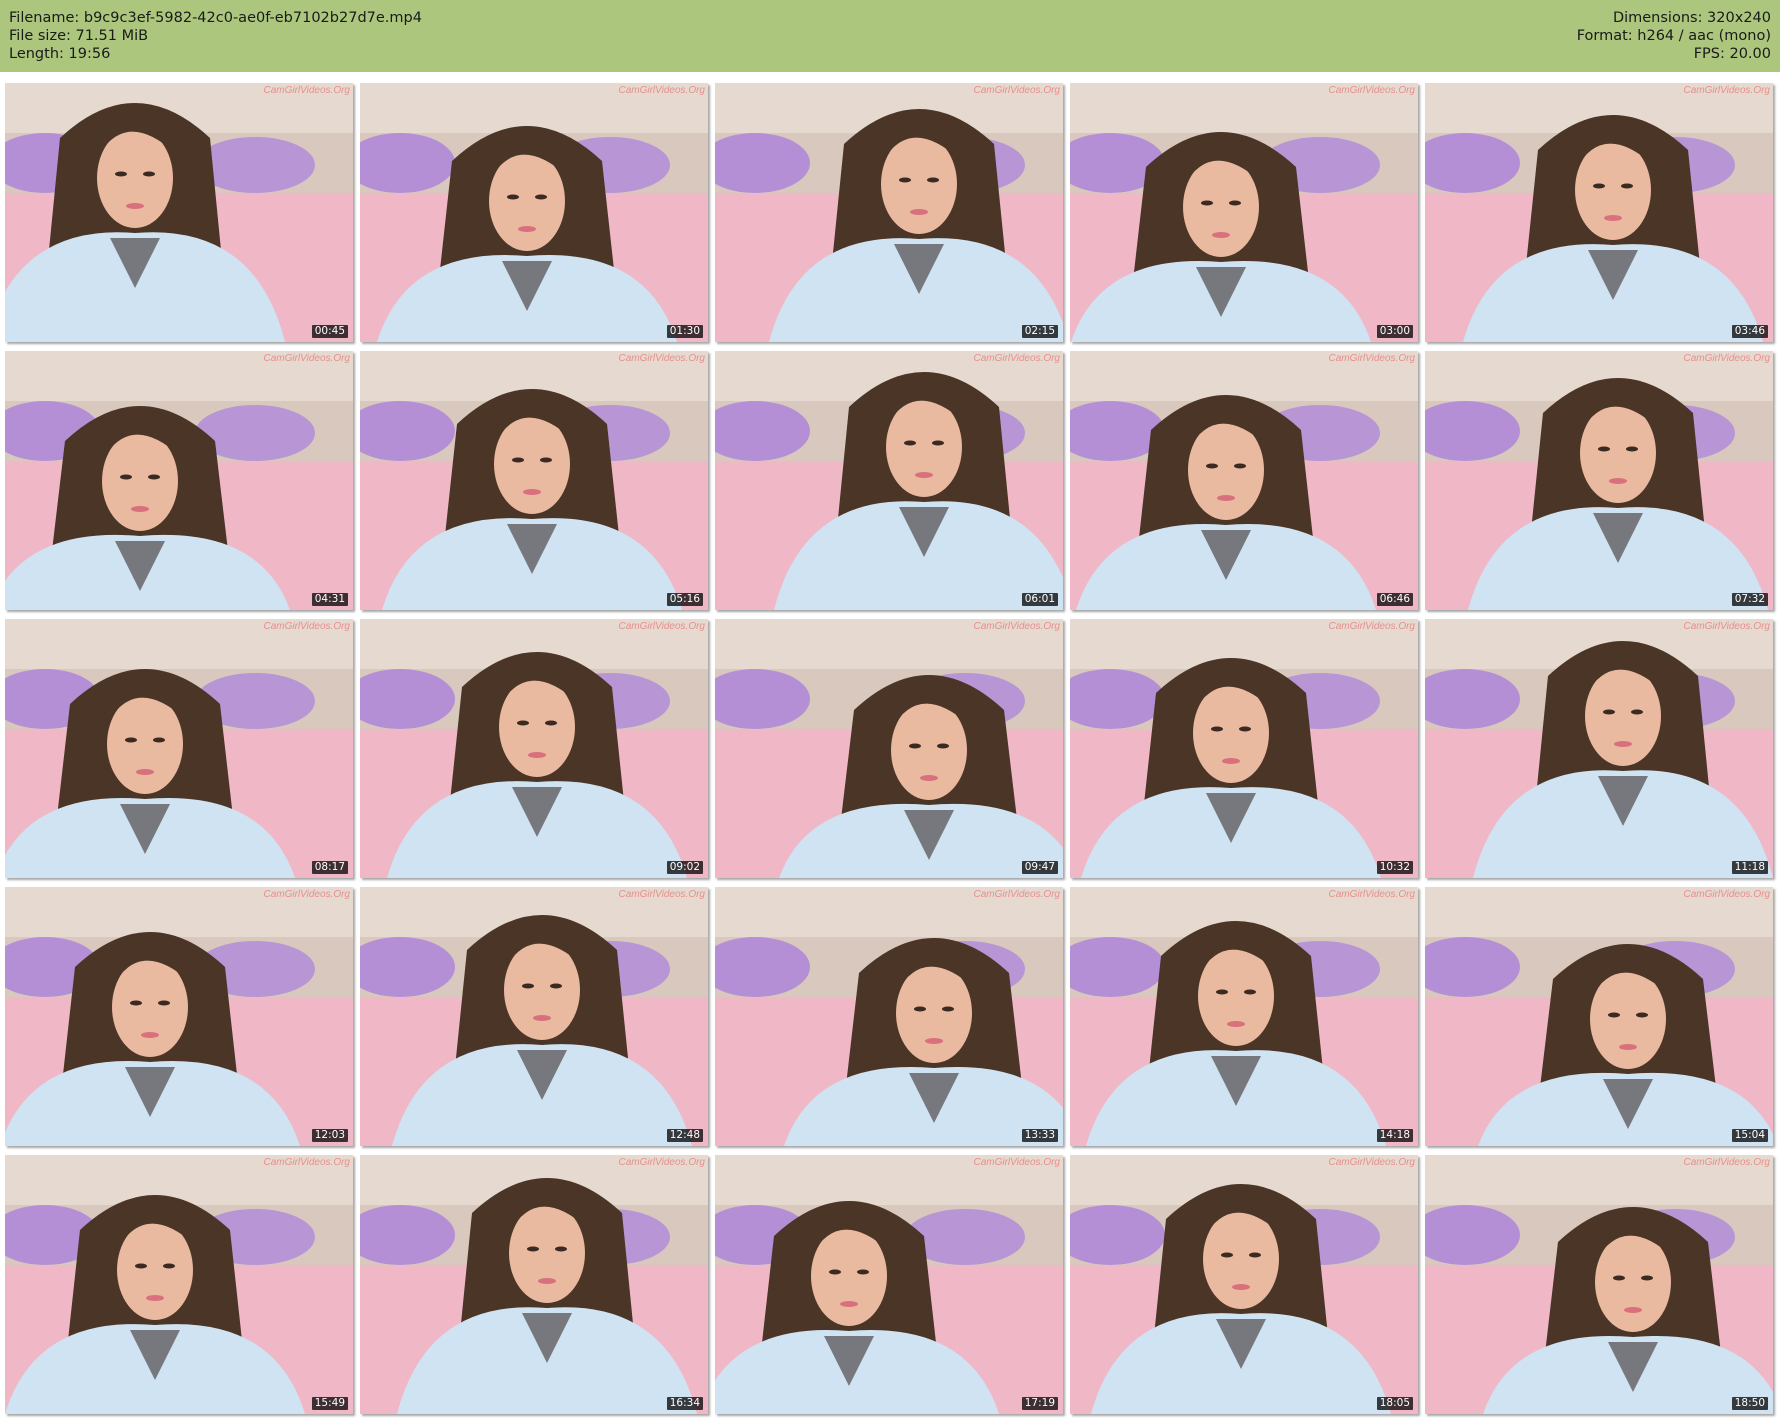 The width and height of the screenshot is (1780, 1423). I want to click on video-frame-thumbnail: CamGirlVideos.Org 15:04, so click(1599, 1016).